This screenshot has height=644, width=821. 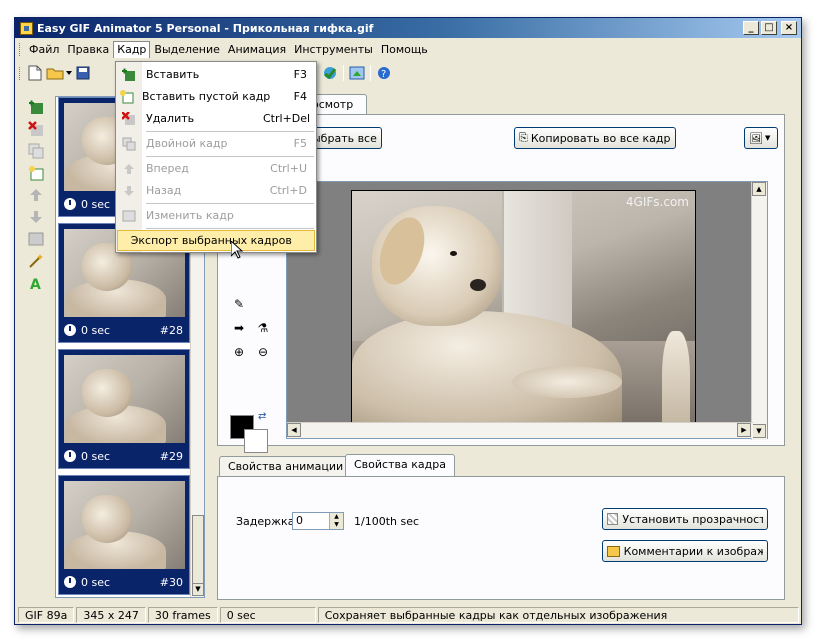 What do you see at coordinates (216, 118) in the screenshot?
I see `menu-item-delete: Удалить Ctrl+Del` at bounding box center [216, 118].